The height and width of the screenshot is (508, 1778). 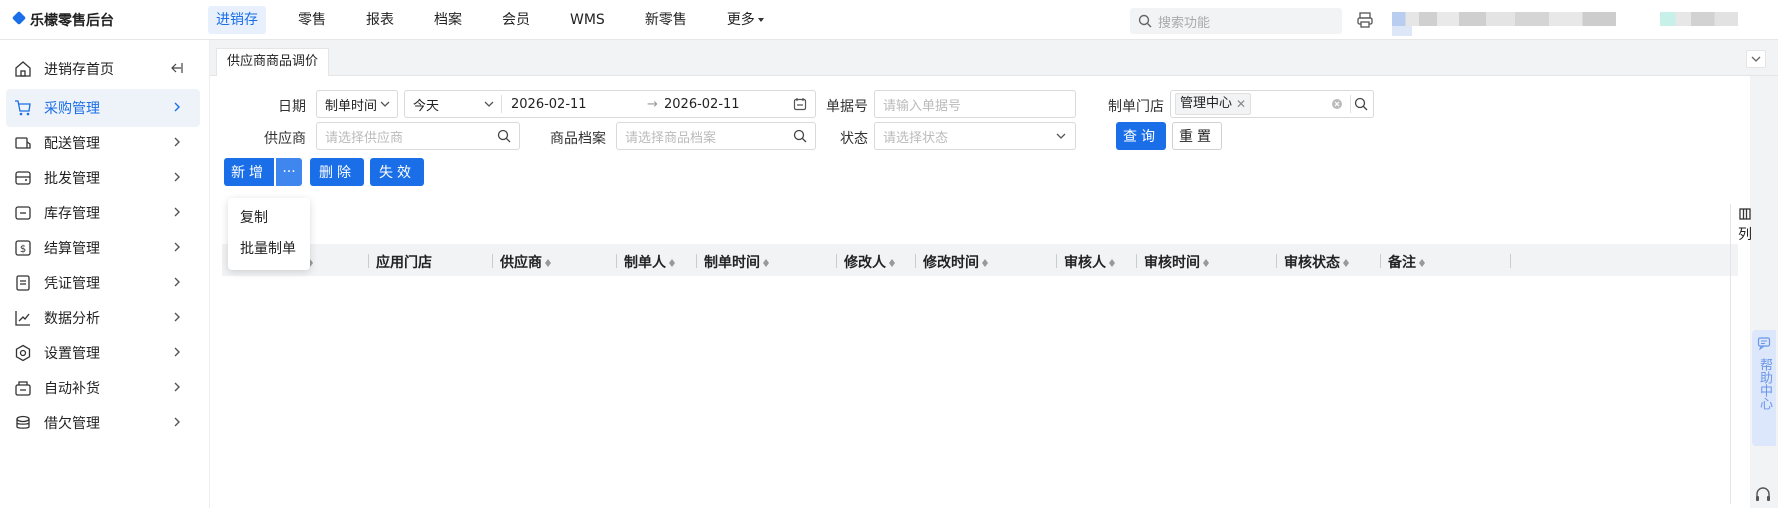 What do you see at coordinates (975, 136) in the screenshot?
I see `status-select: 请选择状态` at bounding box center [975, 136].